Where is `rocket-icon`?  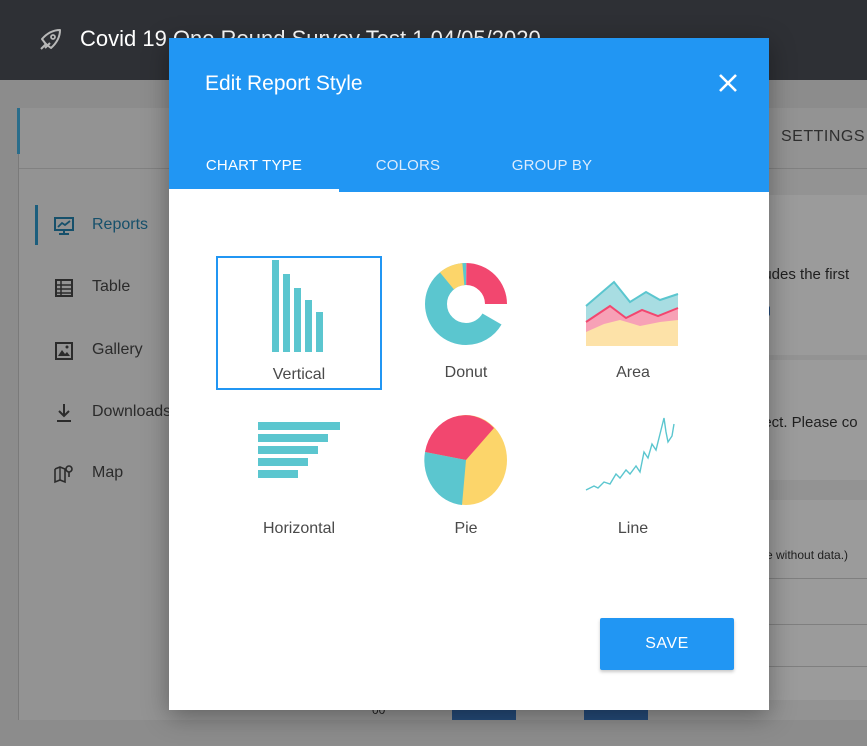
rocket-icon is located at coordinates (50, 39).